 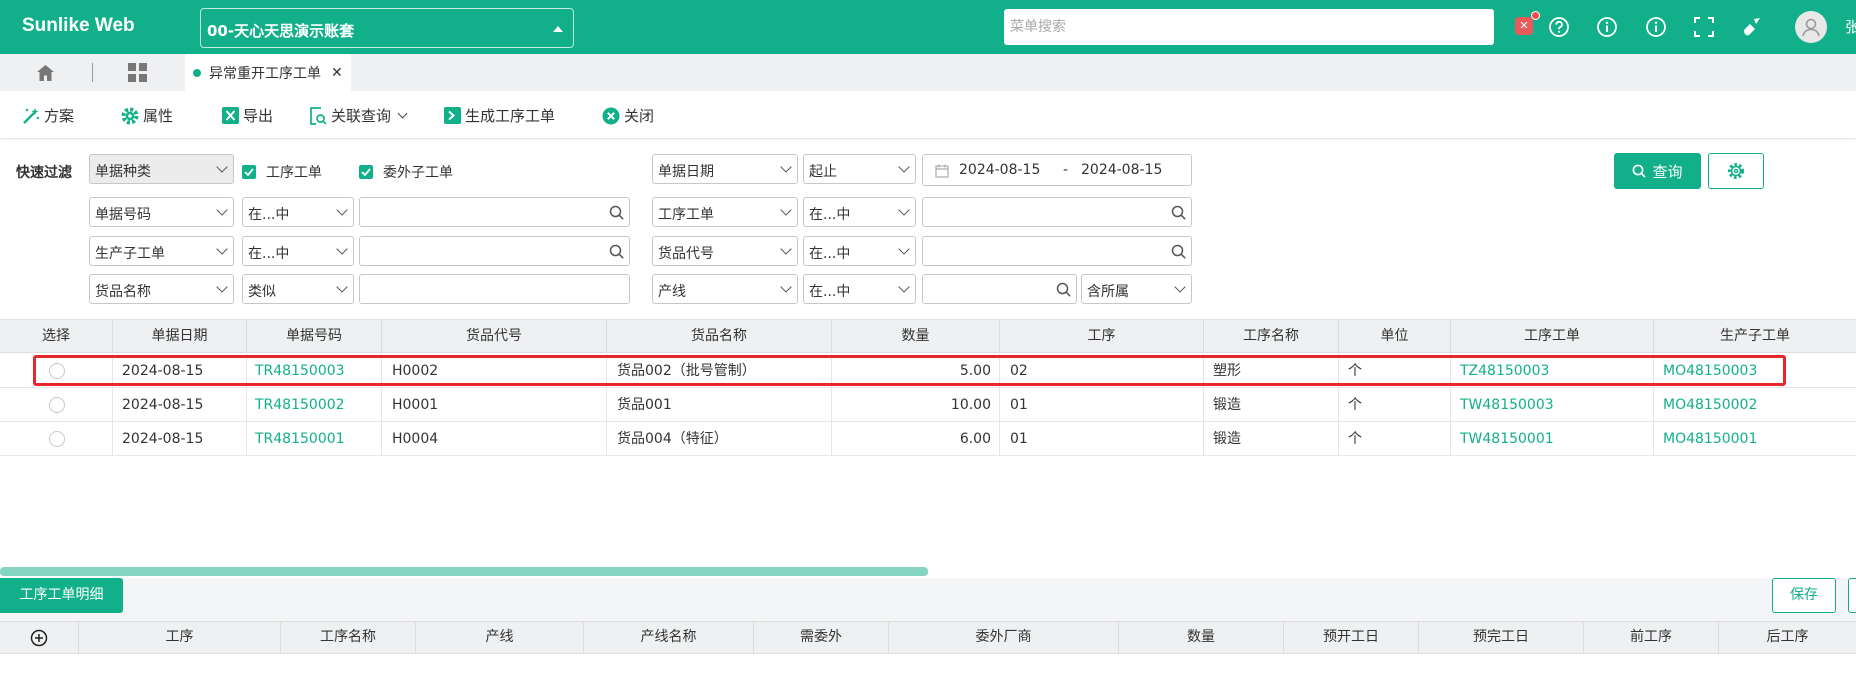 What do you see at coordinates (1552, 405) in the screenshot?
I see `process-order-link: TW48150003` at bounding box center [1552, 405].